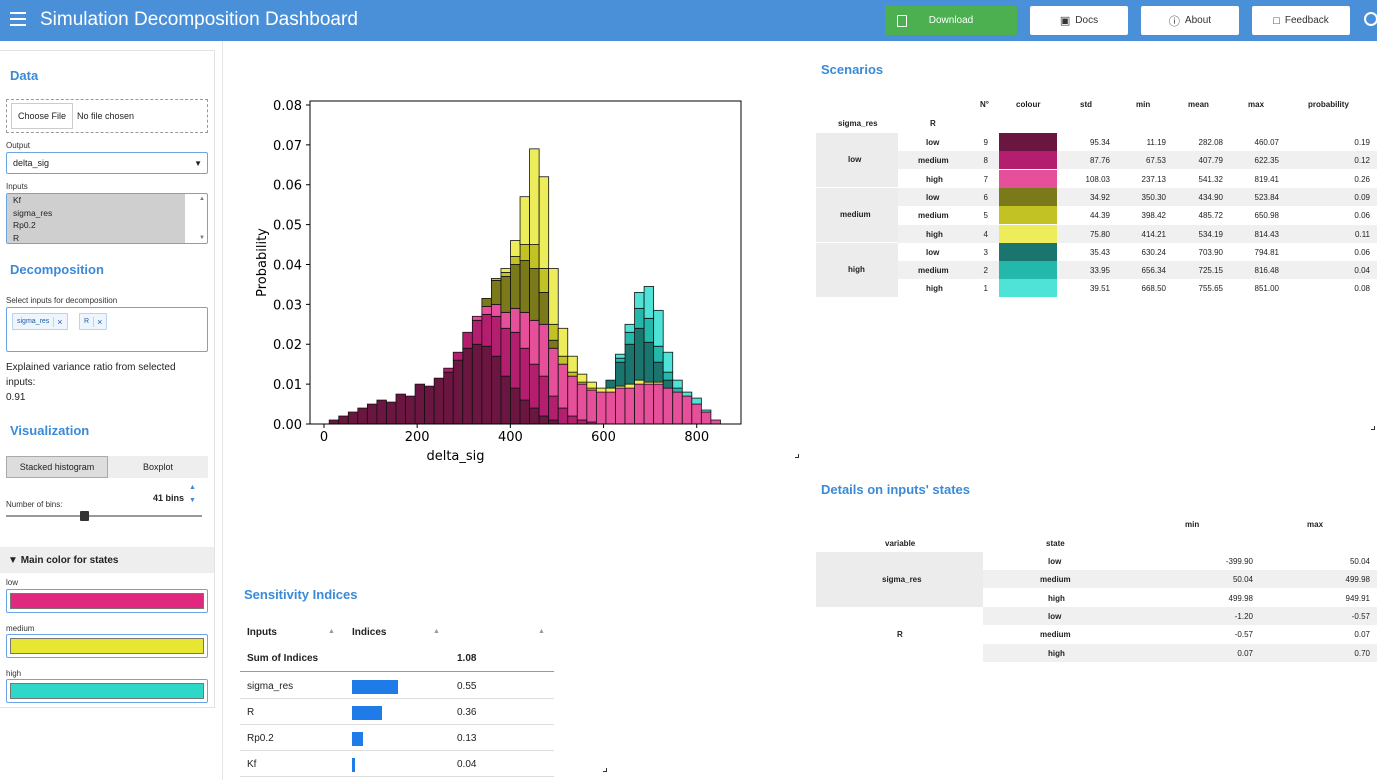 This screenshot has height=780, width=1377. Describe the element at coordinates (107, 646) in the screenshot. I see `color-medium-picker` at that location.